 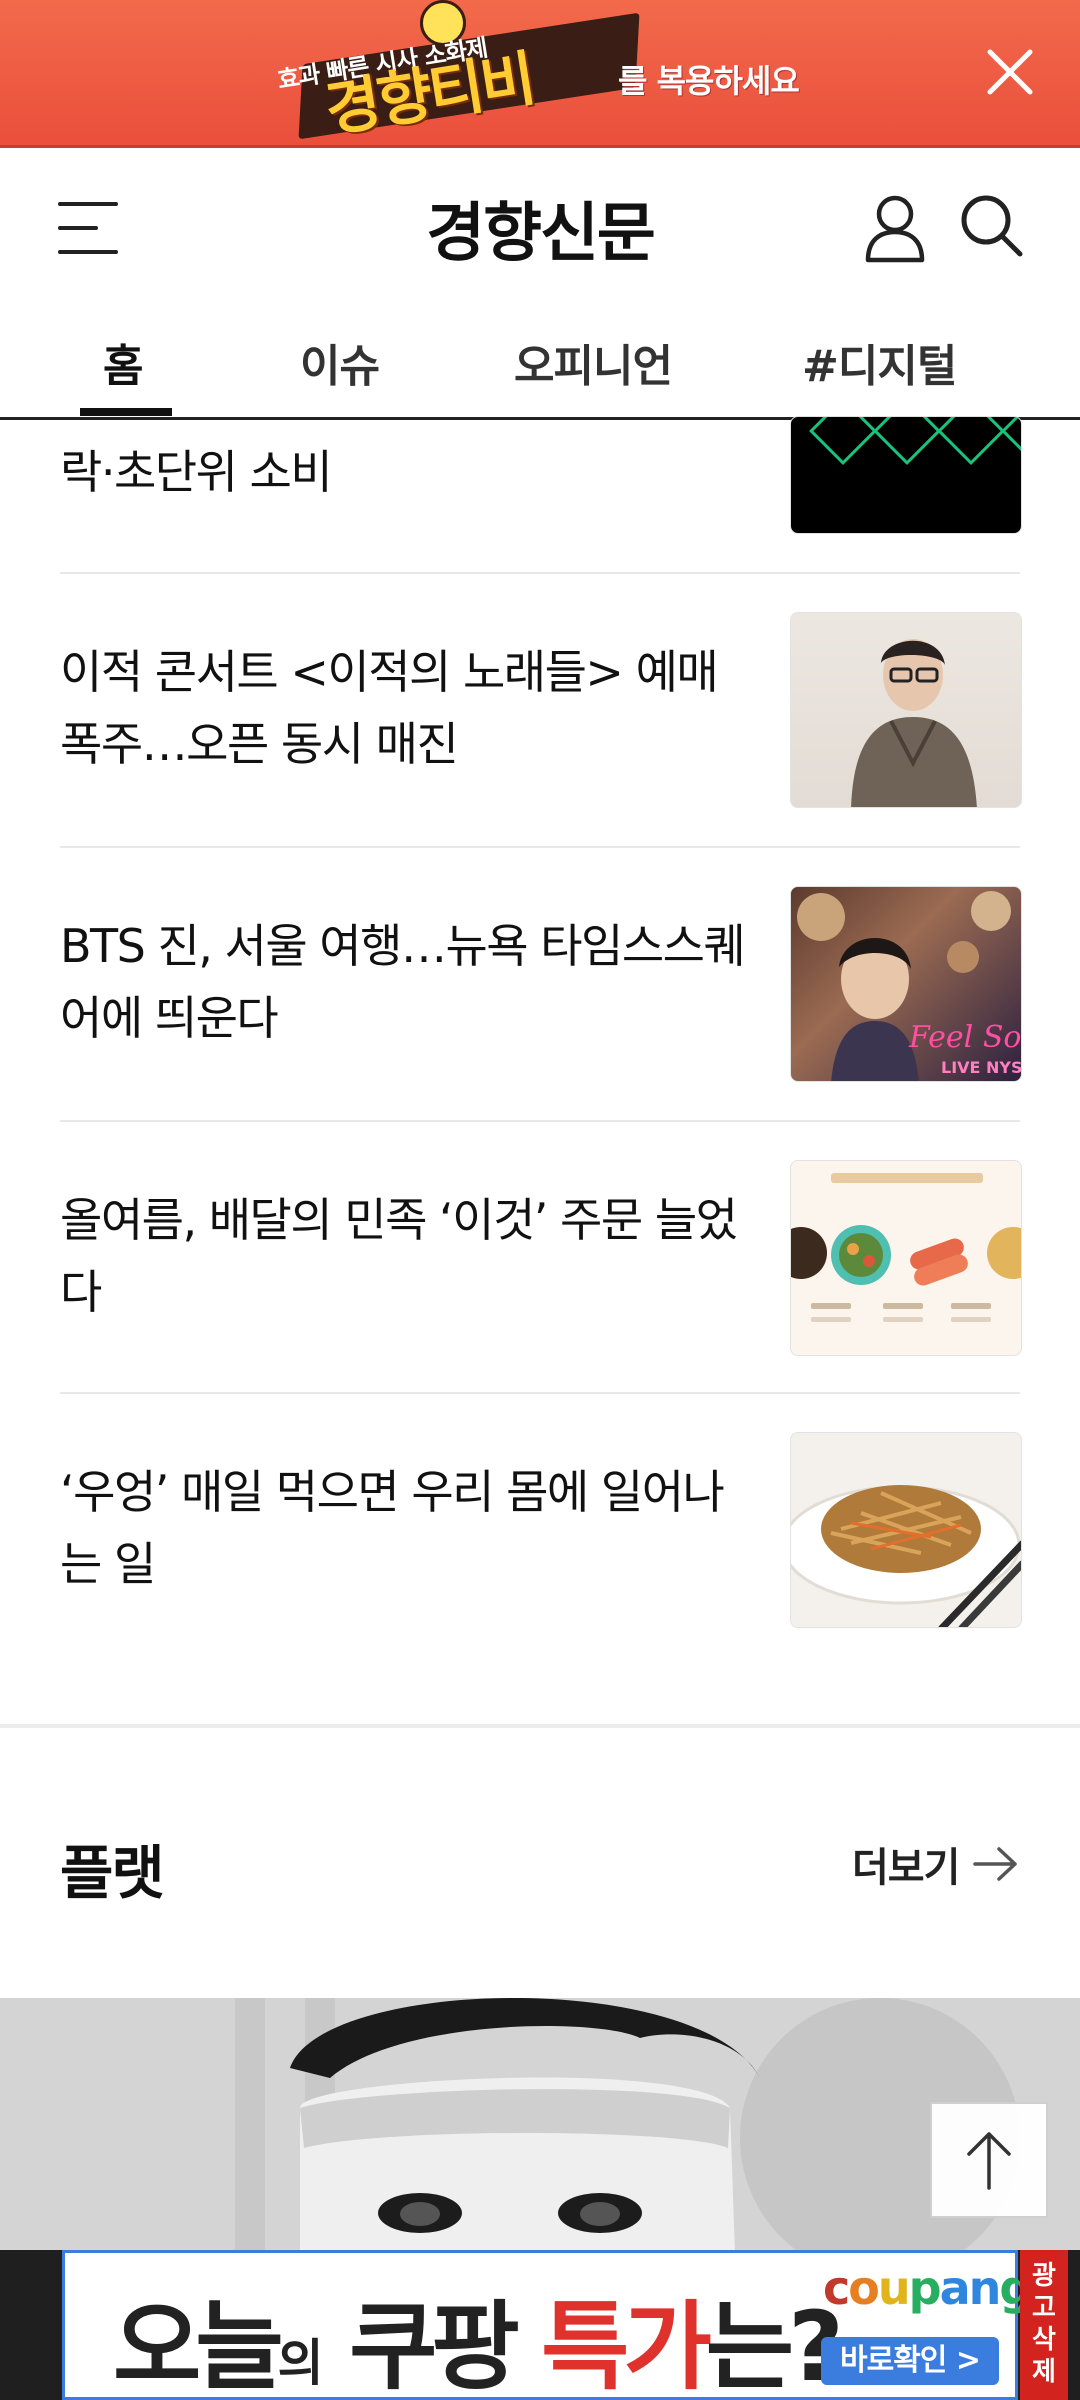 What do you see at coordinates (991, 225) in the screenshot?
I see `search-icon` at bounding box center [991, 225].